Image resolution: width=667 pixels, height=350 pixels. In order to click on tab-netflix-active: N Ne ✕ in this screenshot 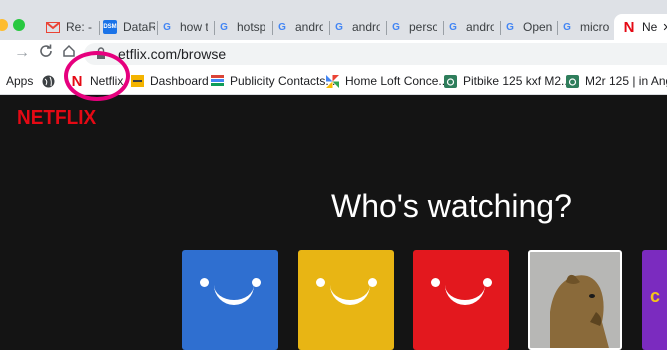, I will do `click(640, 27)`.